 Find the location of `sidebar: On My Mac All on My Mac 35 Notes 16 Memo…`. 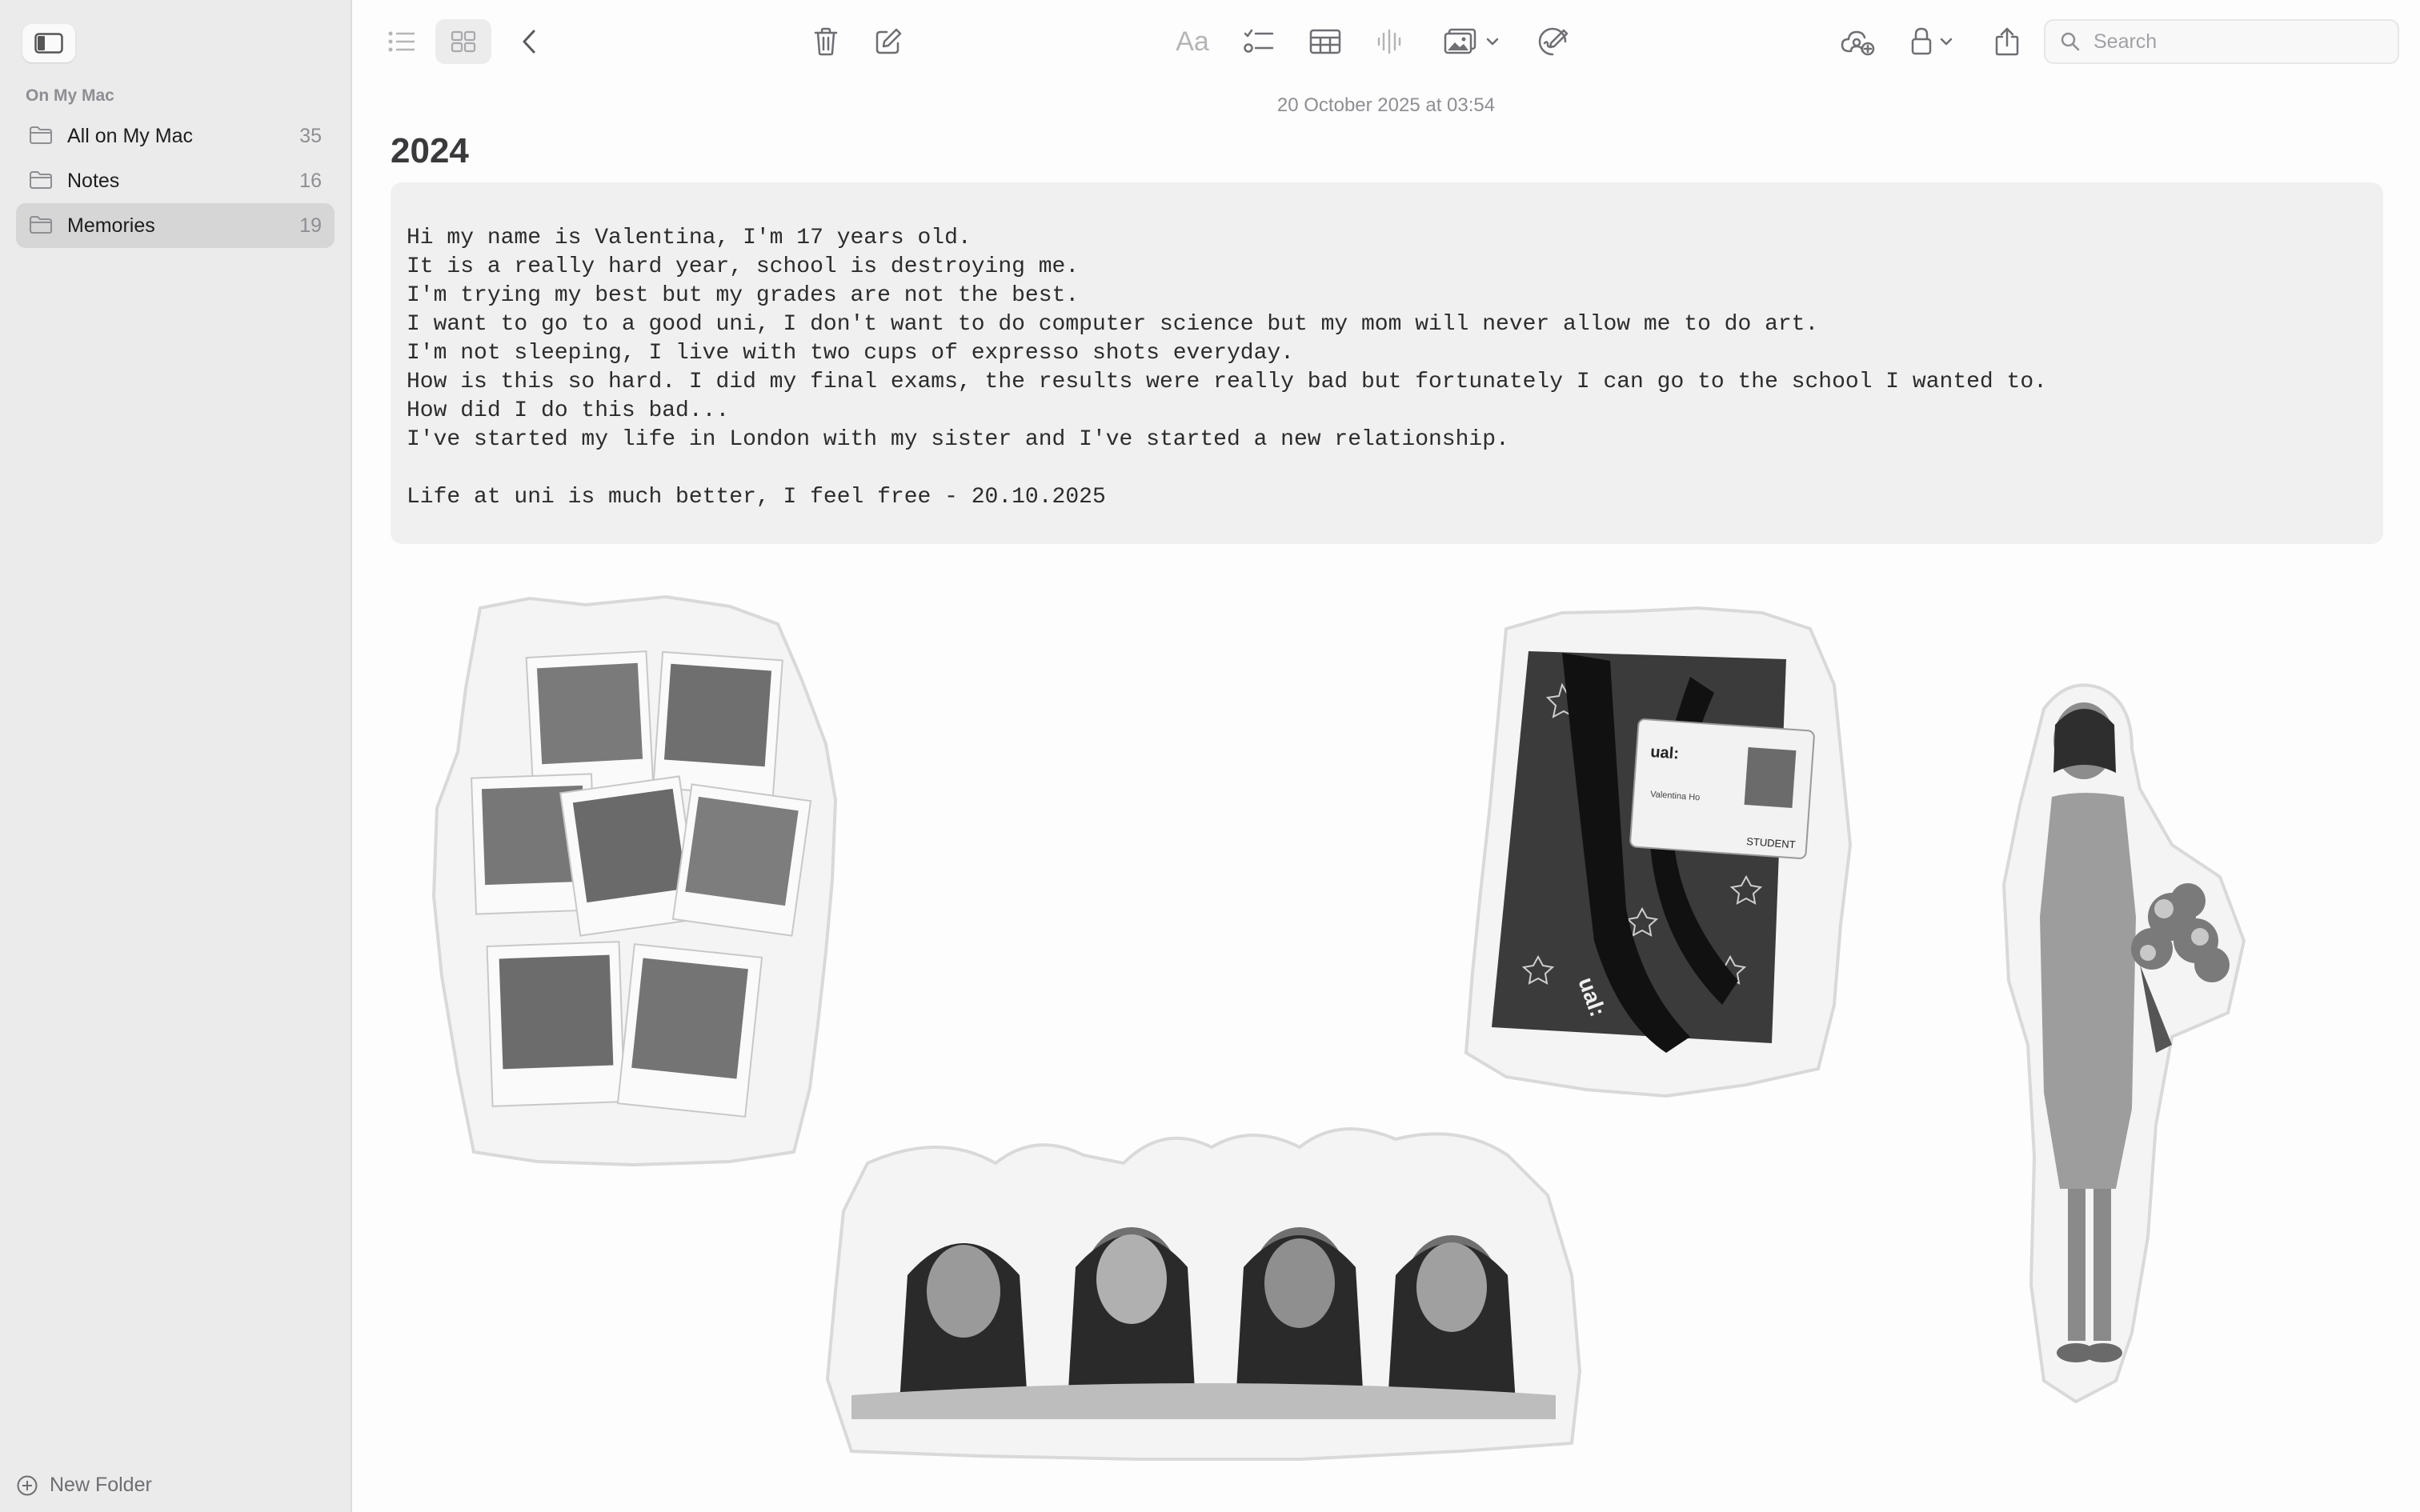

sidebar: On My Mac All on My Mac 35 Notes 16 Memo… is located at coordinates (176, 756).